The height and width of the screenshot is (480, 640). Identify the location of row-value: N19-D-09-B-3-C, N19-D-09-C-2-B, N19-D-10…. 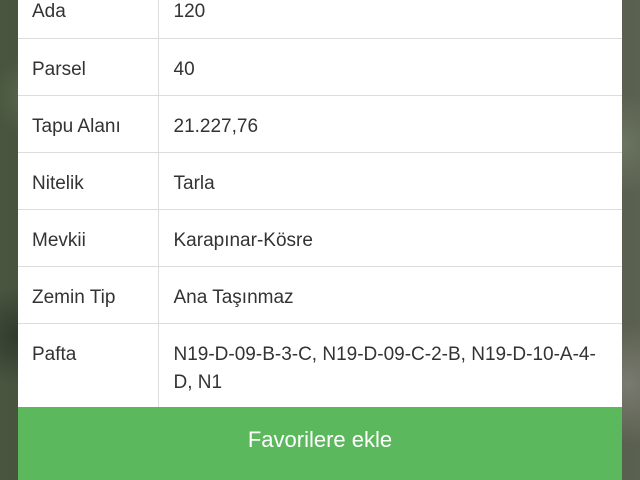
(390, 366).